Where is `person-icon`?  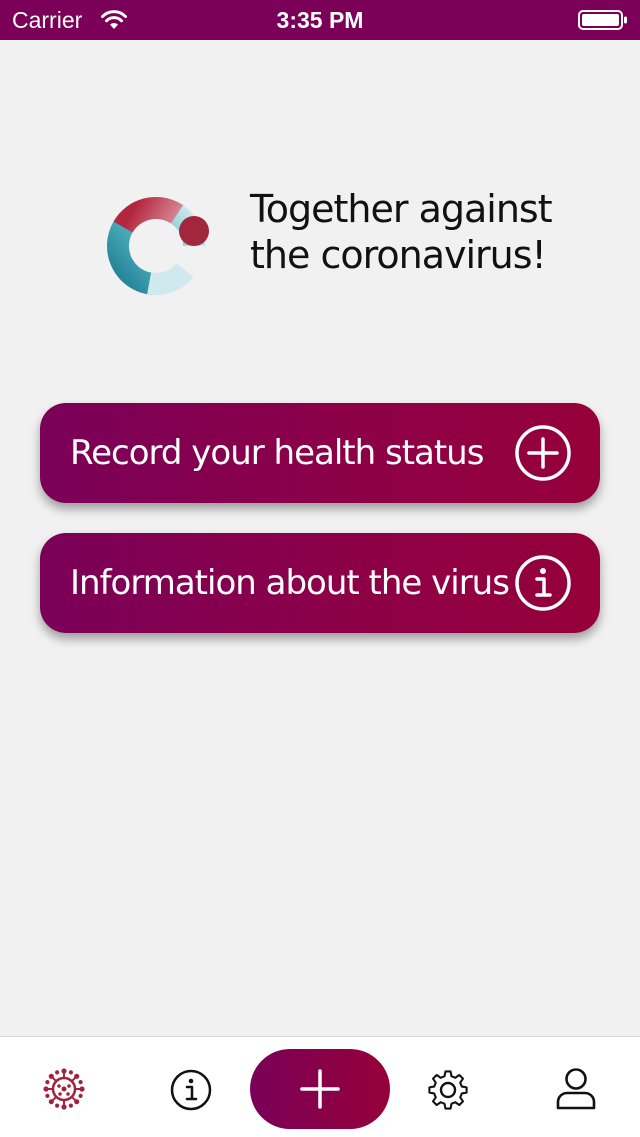 person-icon is located at coordinates (576, 1089).